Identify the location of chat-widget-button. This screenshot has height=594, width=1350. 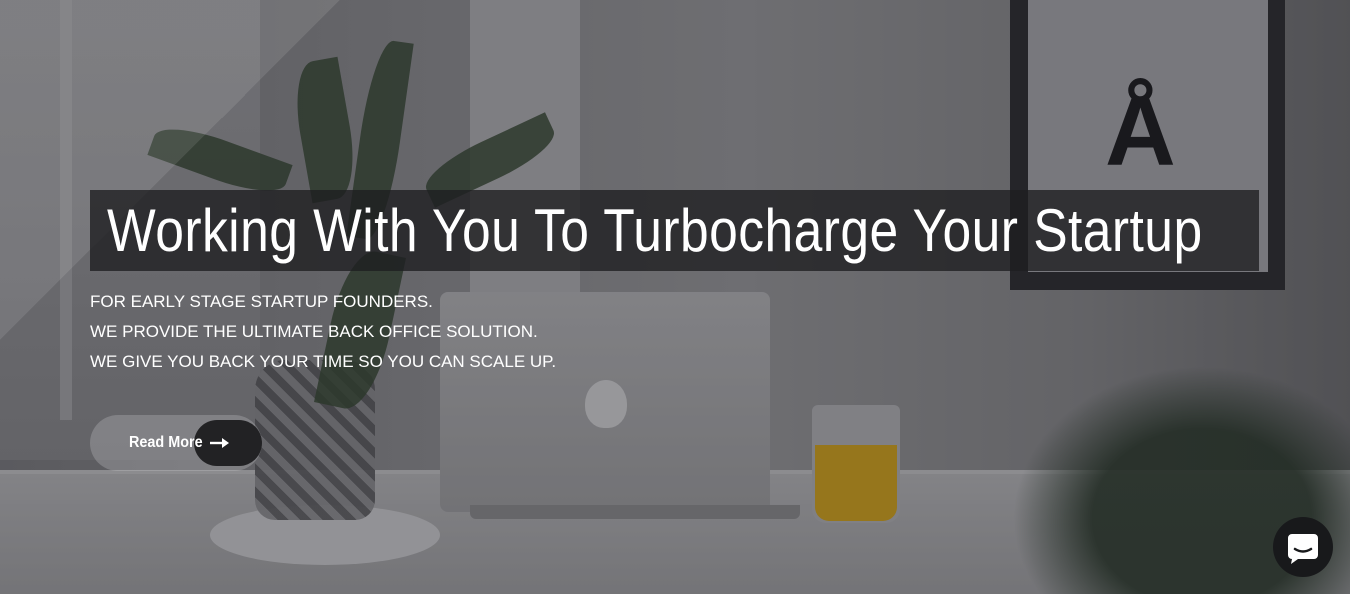
(1303, 547).